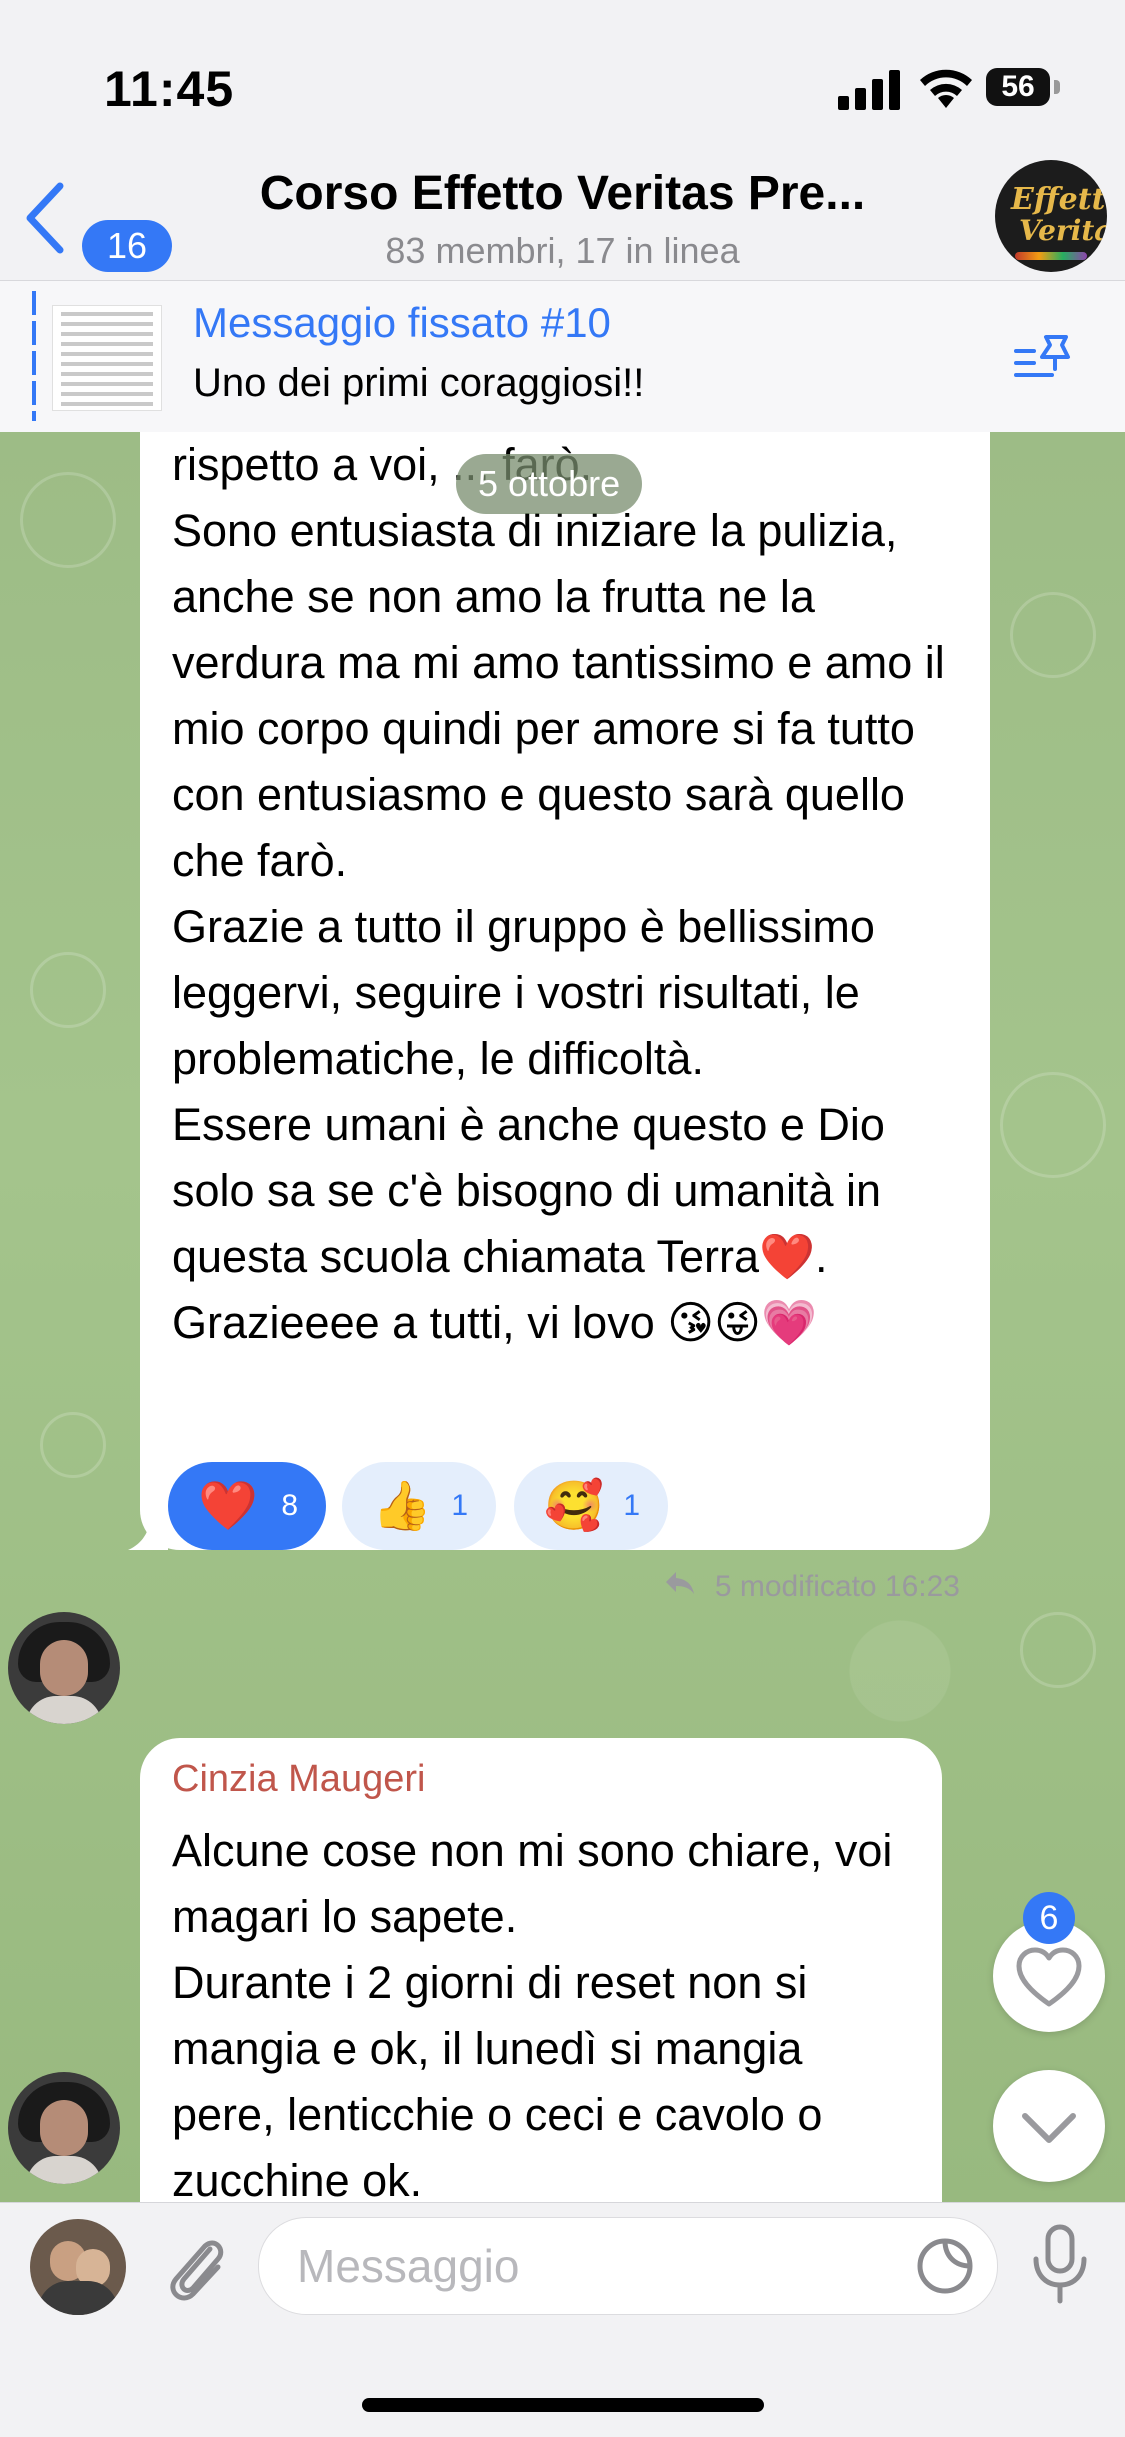  Describe the element at coordinates (574, 1506) in the screenshot. I see `smiling-hearts-emoji-icon: 🥰` at that location.